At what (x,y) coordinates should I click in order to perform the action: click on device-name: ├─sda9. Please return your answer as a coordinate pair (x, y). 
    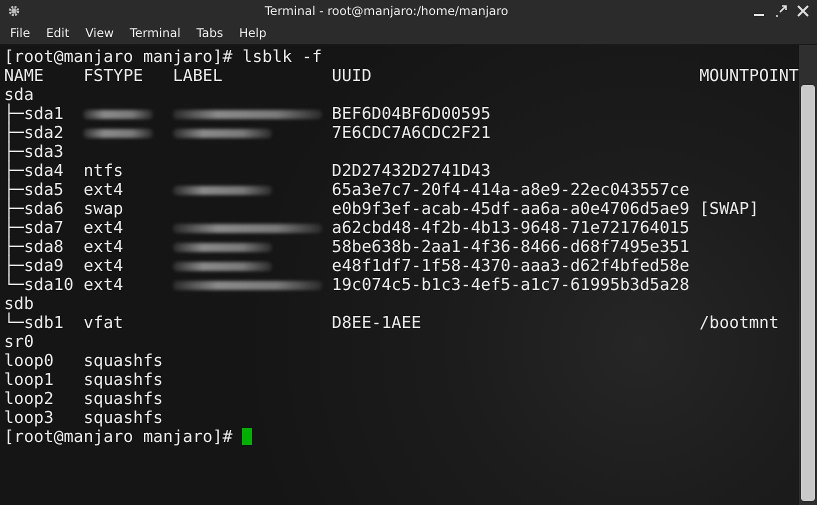
    Looking at the image, I should click on (34, 265).